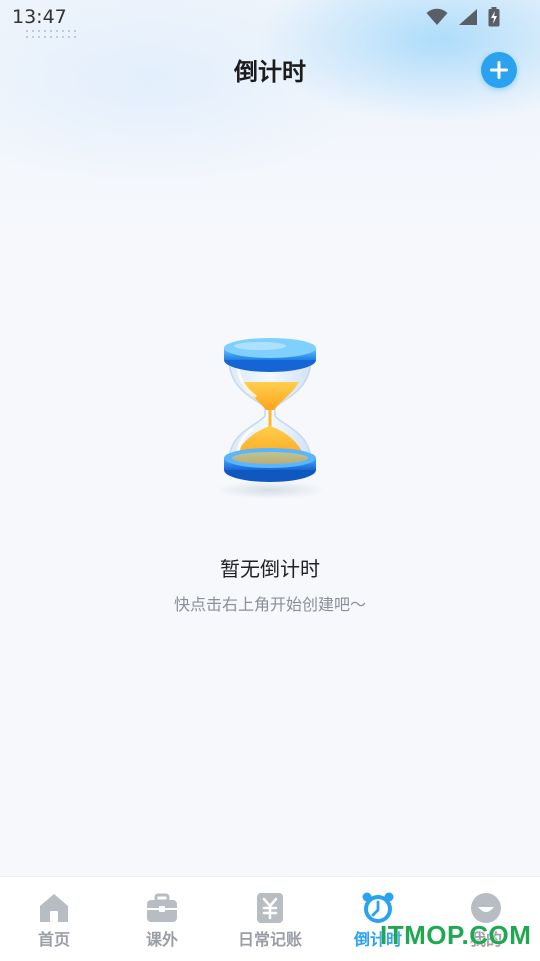 The width and height of the screenshot is (540, 961). I want to click on status-bar: 13:47, so click(270, 20).